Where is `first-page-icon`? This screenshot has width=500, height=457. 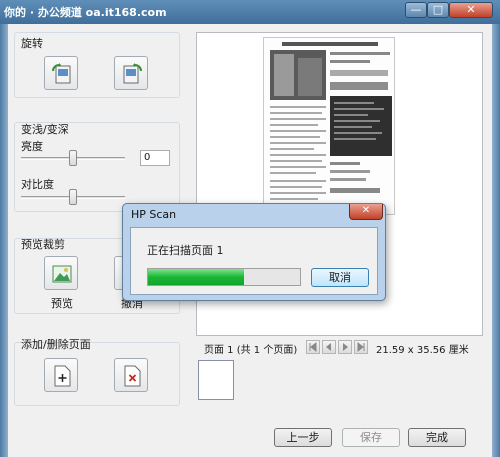
first-page-icon is located at coordinates (313, 347).